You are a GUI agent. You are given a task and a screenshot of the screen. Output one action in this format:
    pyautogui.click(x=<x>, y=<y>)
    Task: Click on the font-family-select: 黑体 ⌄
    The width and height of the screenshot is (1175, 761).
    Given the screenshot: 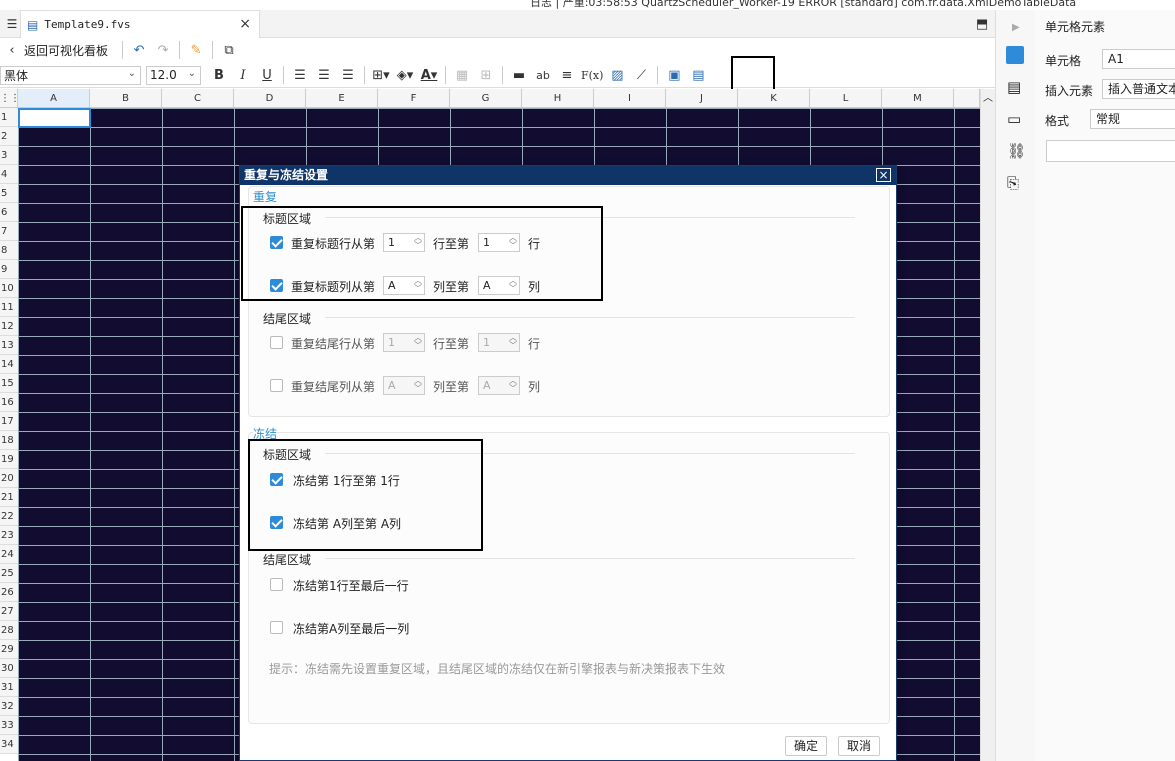 What is the action you would take?
    pyautogui.click(x=70, y=75)
    